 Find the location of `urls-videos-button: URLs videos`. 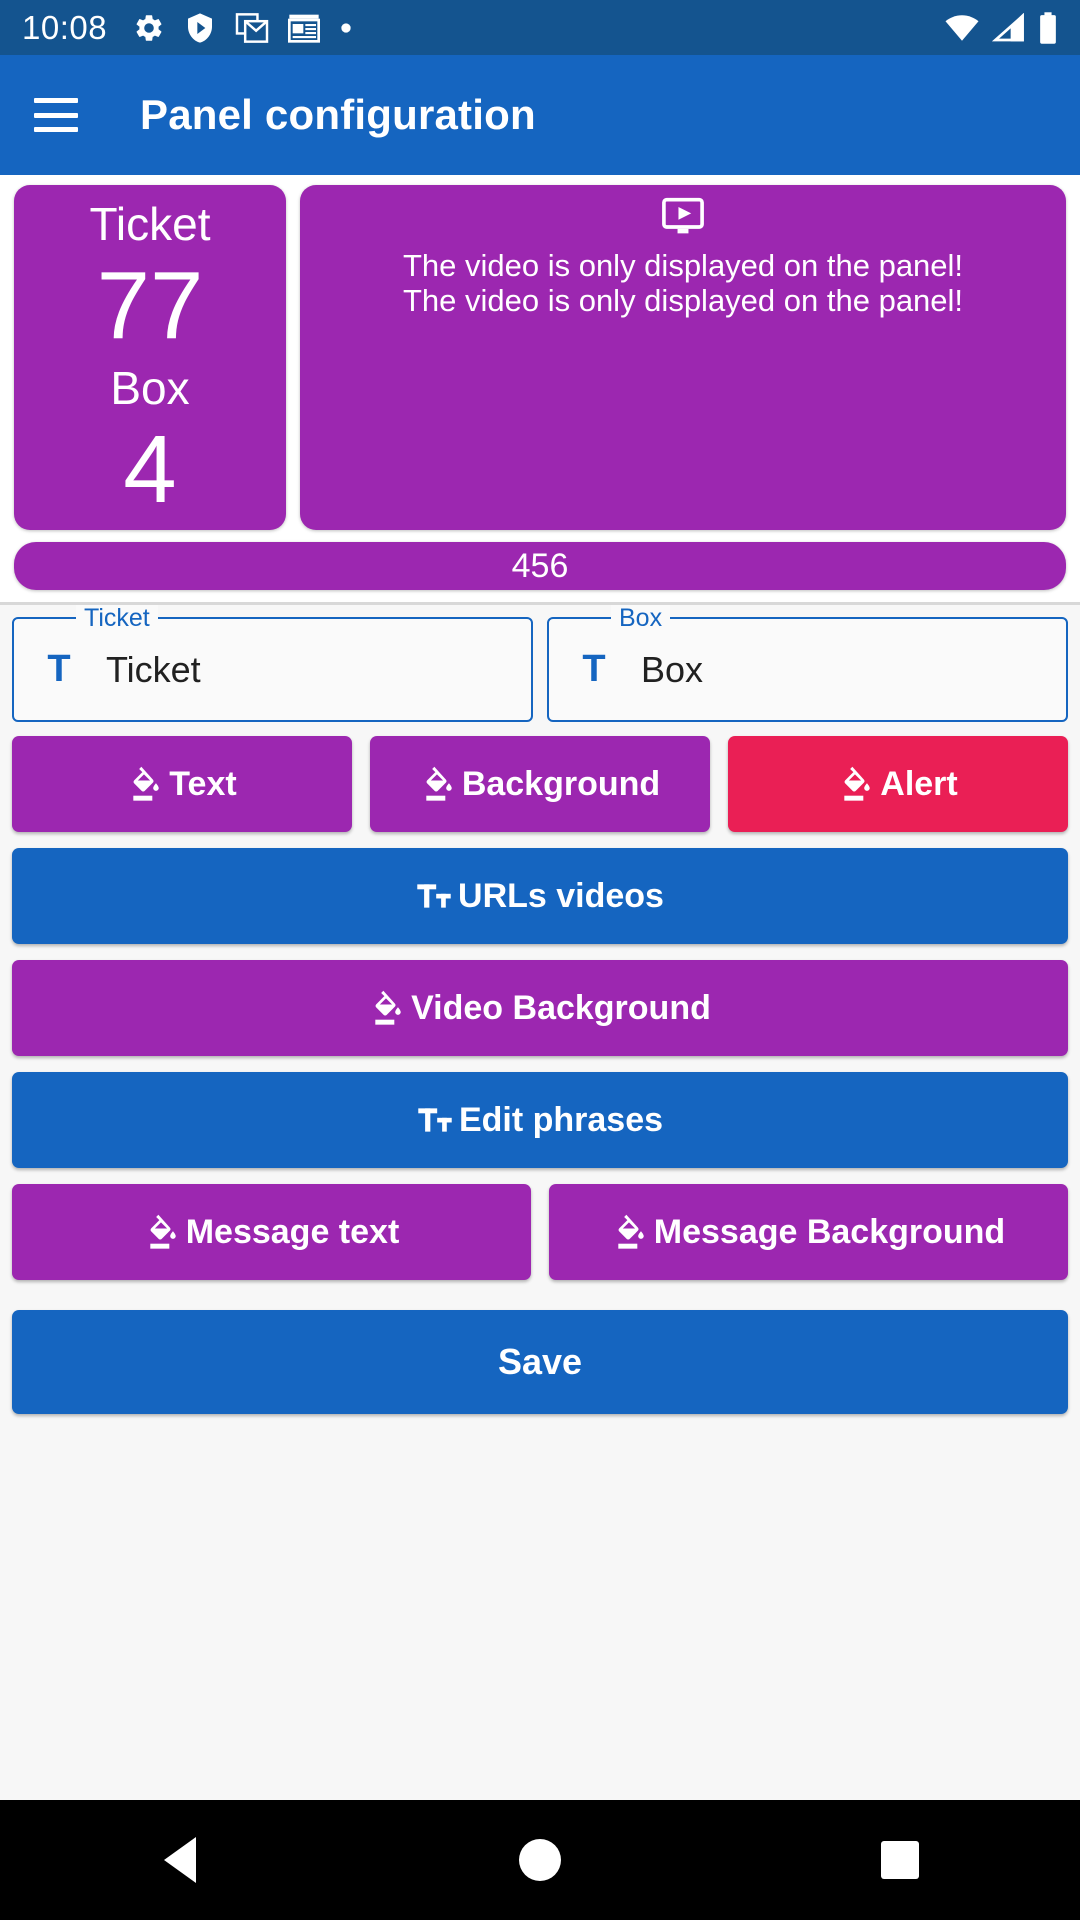

urls-videos-button: URLs videos is located at coordinates (540, 896).